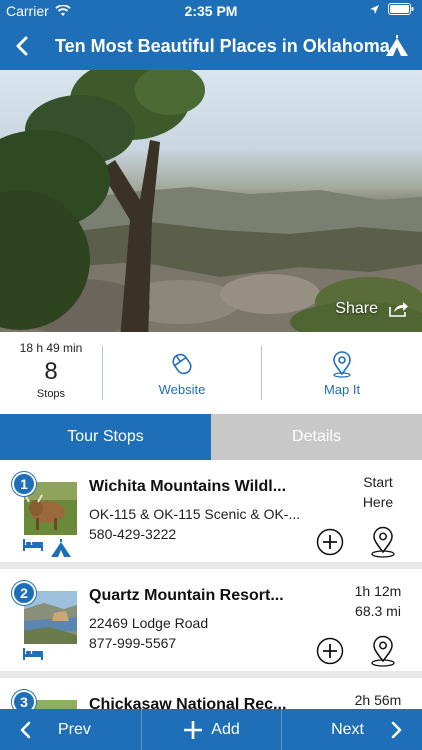 Image resolution: width=422 pixels, height=750 pixels. What do you see at coordinates (378, 502) in the screenshot?
I see `travel-distance: Here` at bounding box center [378, 502].